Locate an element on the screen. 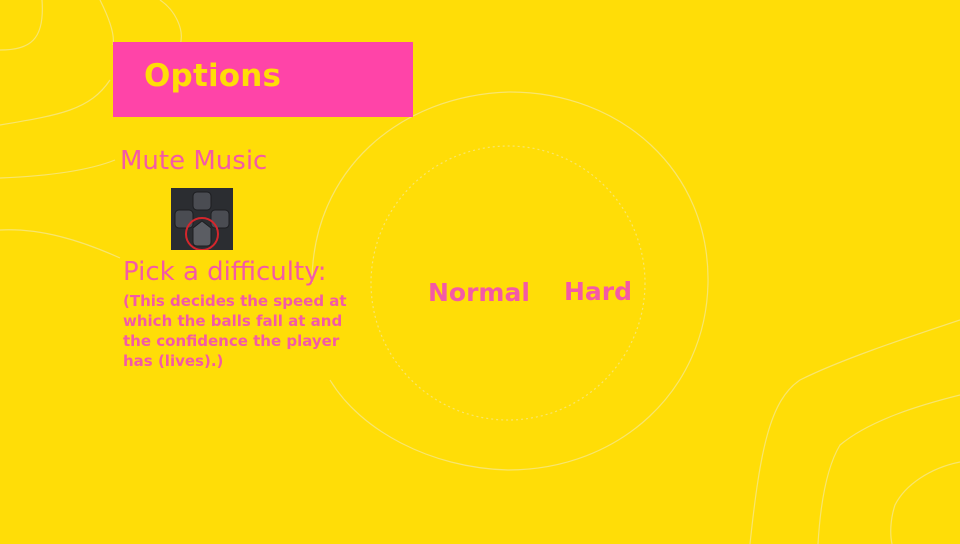 The height and width of the screenshot is (544, 960). page-title: Options is located at coordinates (213, 76).